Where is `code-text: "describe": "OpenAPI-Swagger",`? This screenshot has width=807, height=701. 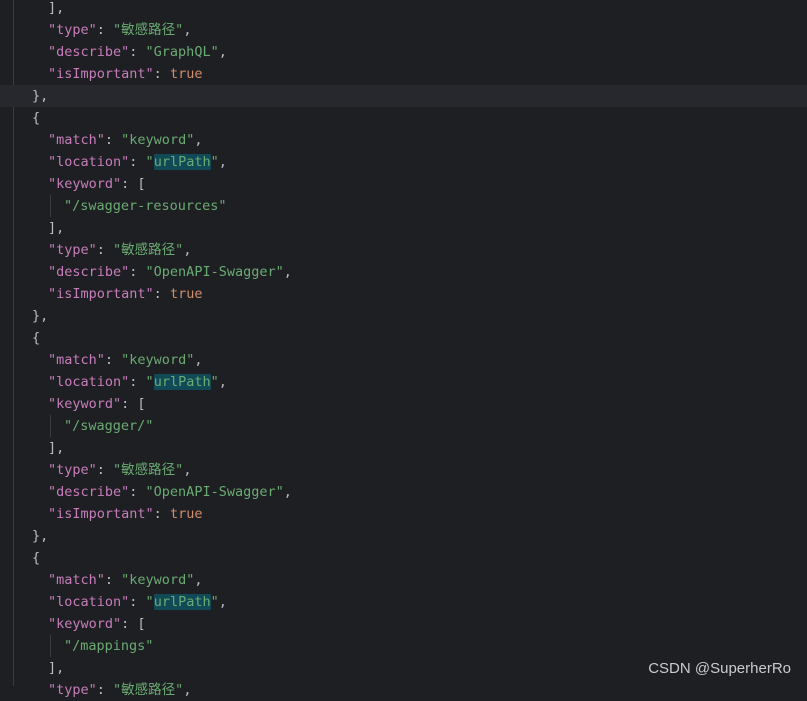
code-text: "describe": "OpenAPI-Swagger", is located at coordinates (170, 272).